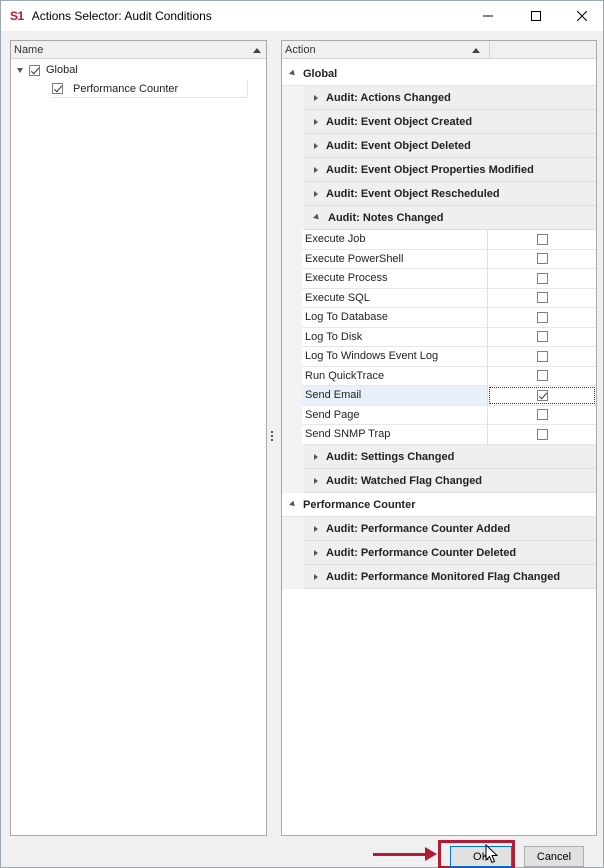 Image resolution: width=604 pixels, height=868 pixels. What do you see at coordinates (57, 88) in the screenshot?
I see `tree-checkbox-performance-counter` at bounding box center [57, 88].